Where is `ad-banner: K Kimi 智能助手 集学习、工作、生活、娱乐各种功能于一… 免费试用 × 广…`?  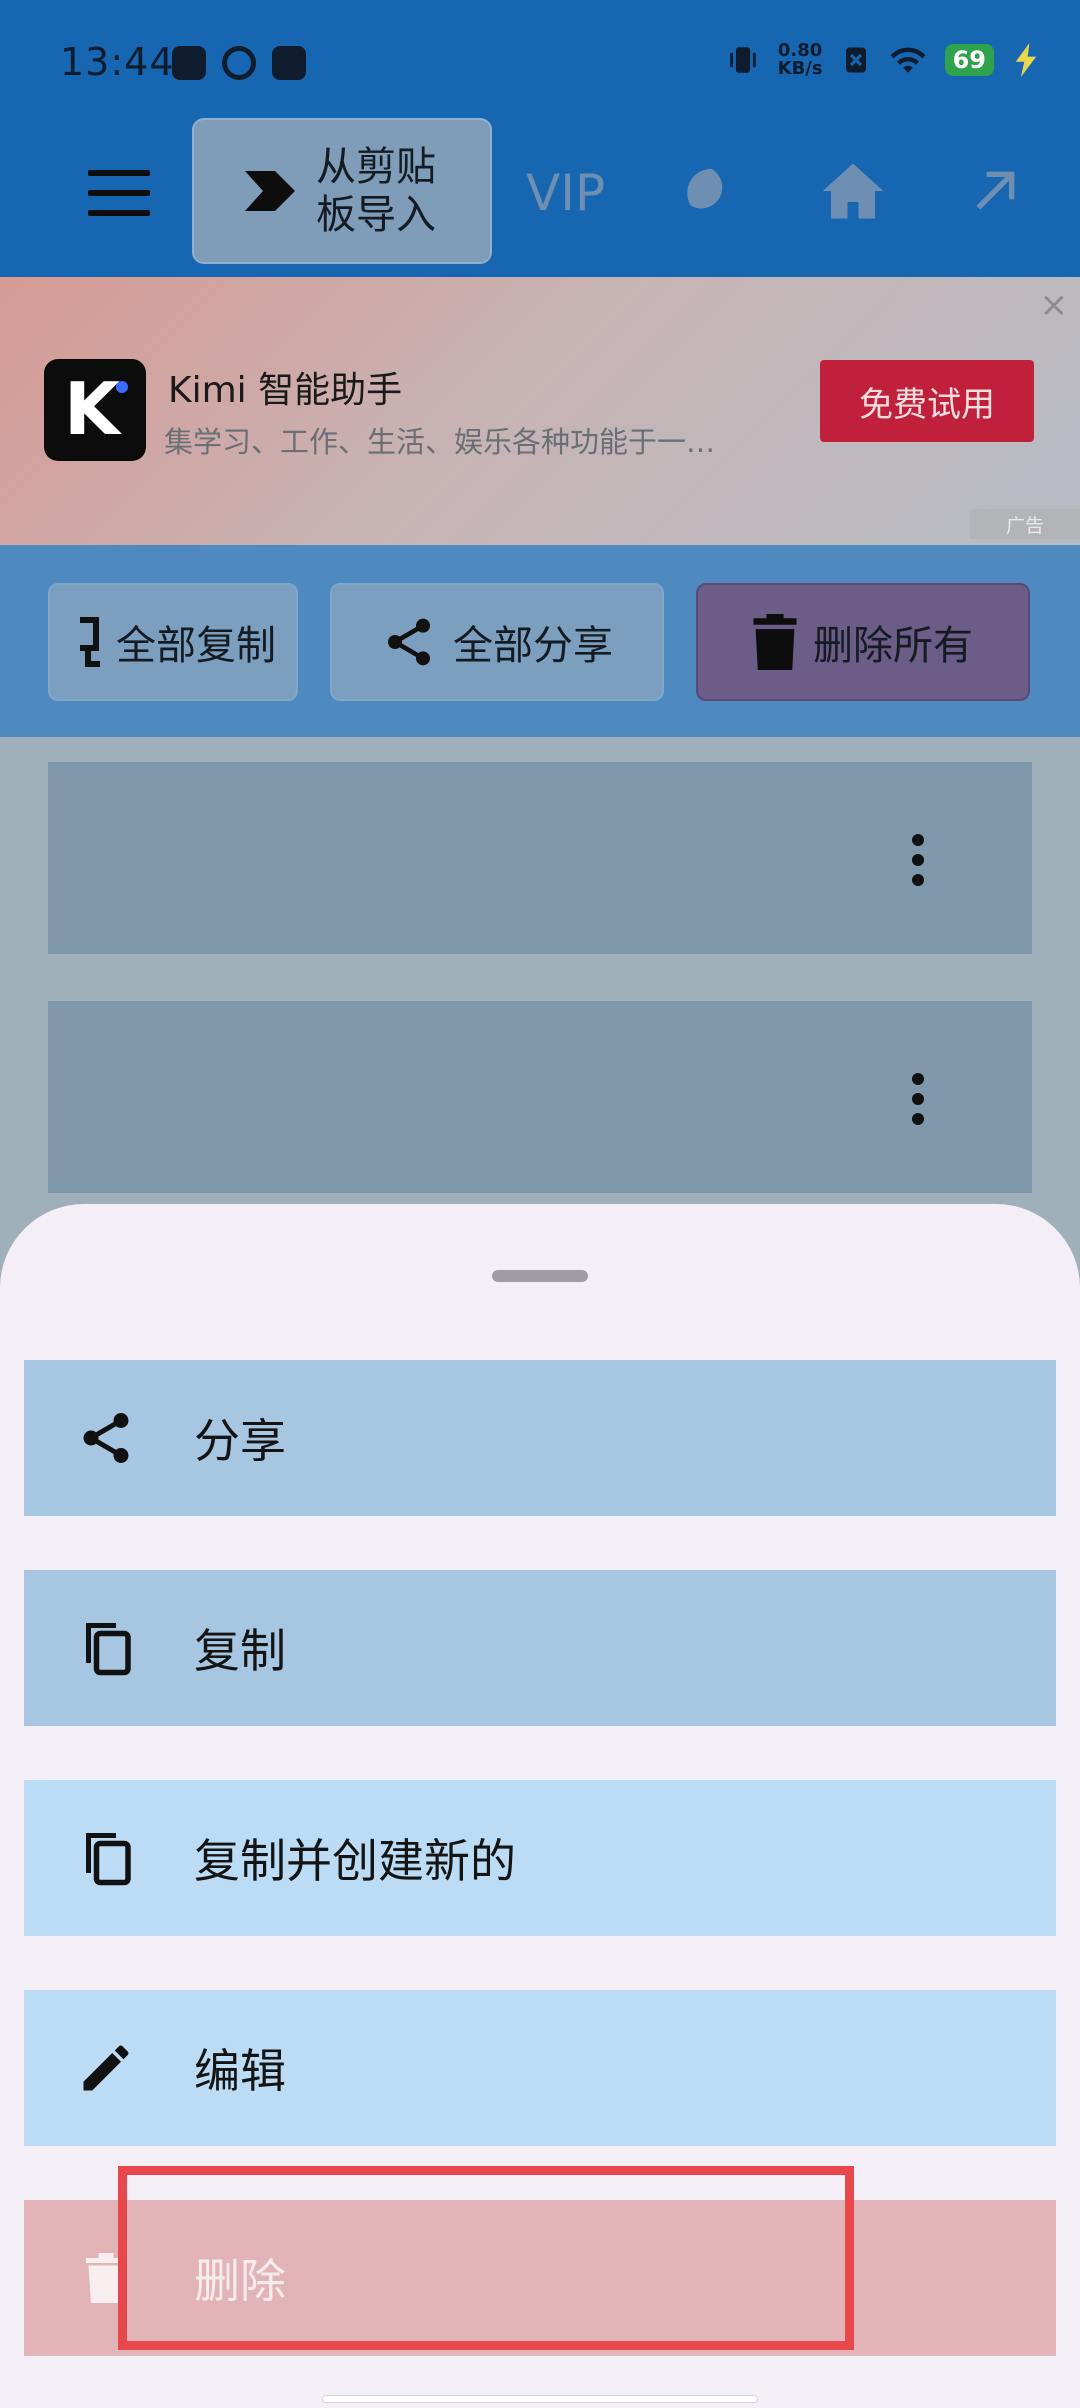
ad-banner: K Kimi 智能助手 集学习、工作、生活、娱乐各种功能于一… 免费试用 × 广… is located at coordinates (540, 411).